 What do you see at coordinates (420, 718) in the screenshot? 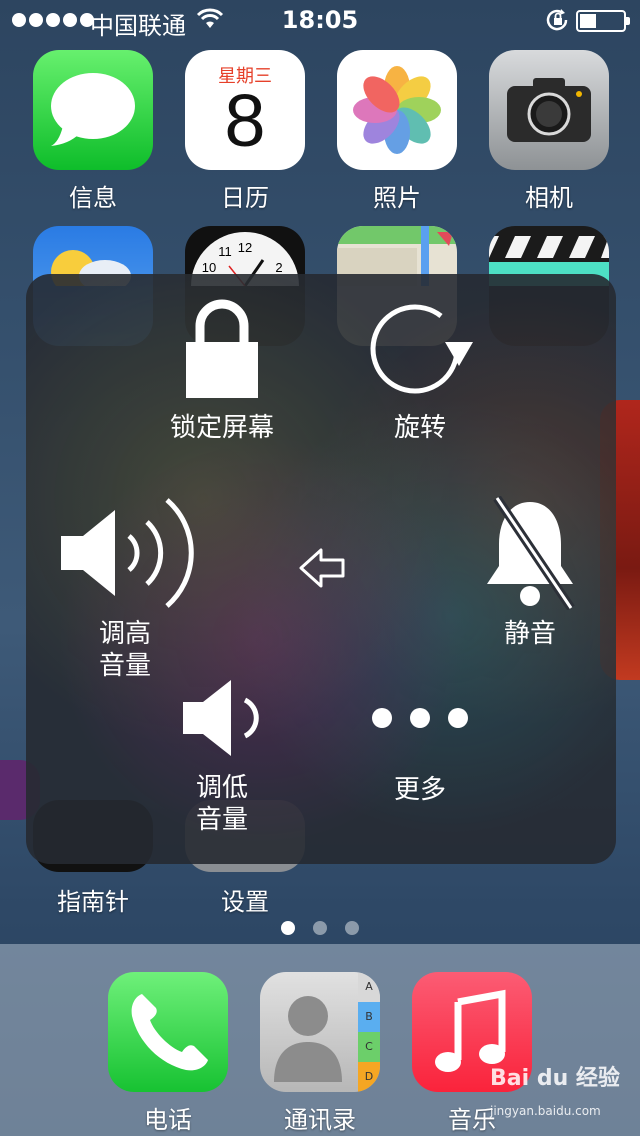
I see `more-dots-icon` at bounding box center [420, 718].